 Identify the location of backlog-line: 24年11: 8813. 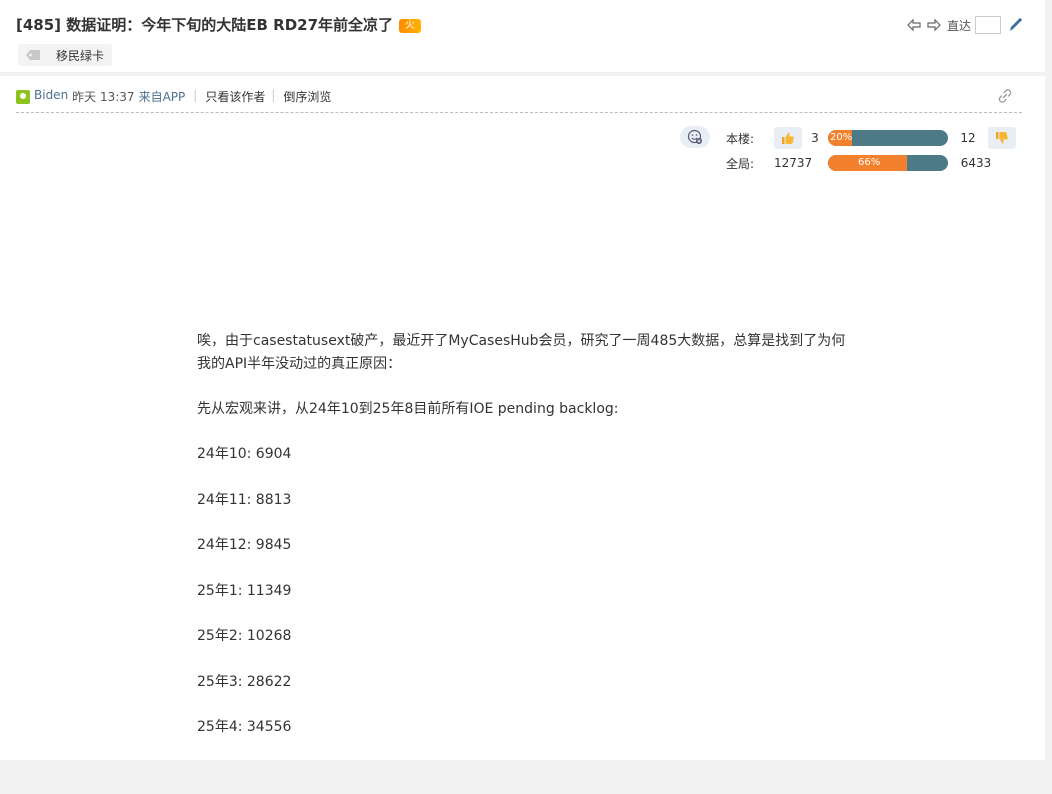
(244, 499).